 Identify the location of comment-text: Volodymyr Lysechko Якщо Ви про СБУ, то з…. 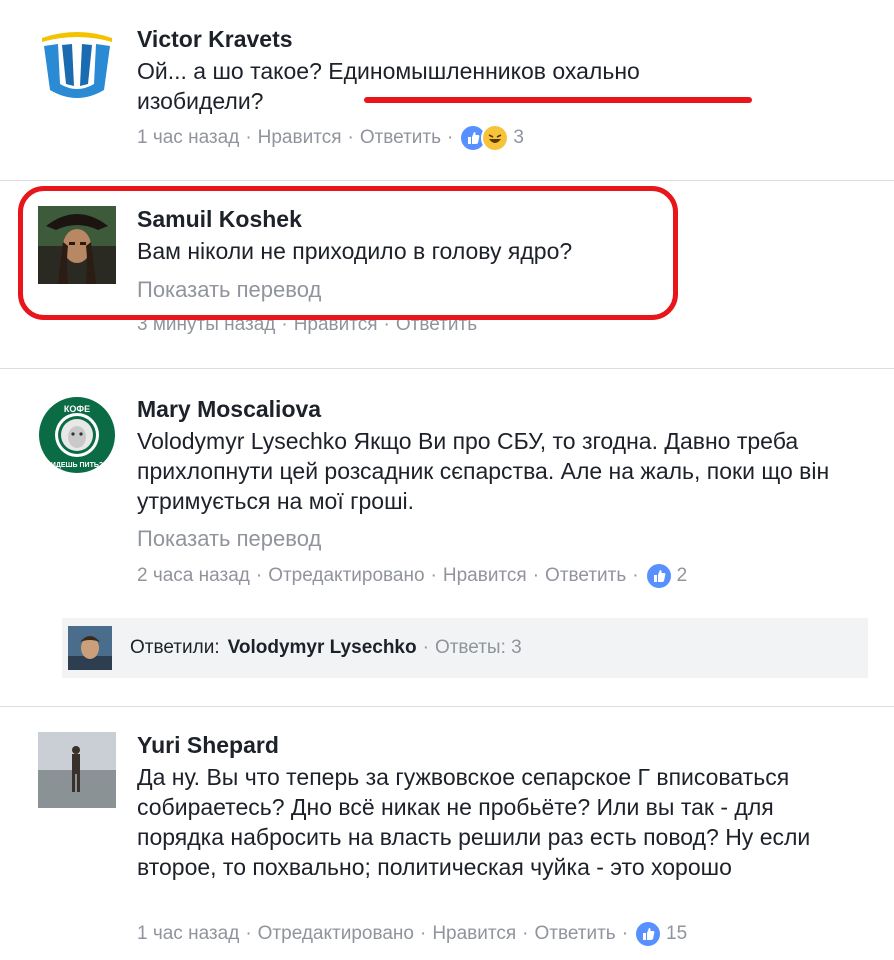
(483, 471).